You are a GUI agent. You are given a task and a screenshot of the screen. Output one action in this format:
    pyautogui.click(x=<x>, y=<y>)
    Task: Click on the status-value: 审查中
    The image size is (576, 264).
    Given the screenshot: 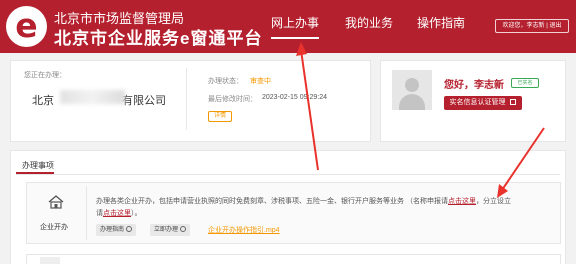 What is the action you would take?
    pyautogui.click(x=260, y=81)
    